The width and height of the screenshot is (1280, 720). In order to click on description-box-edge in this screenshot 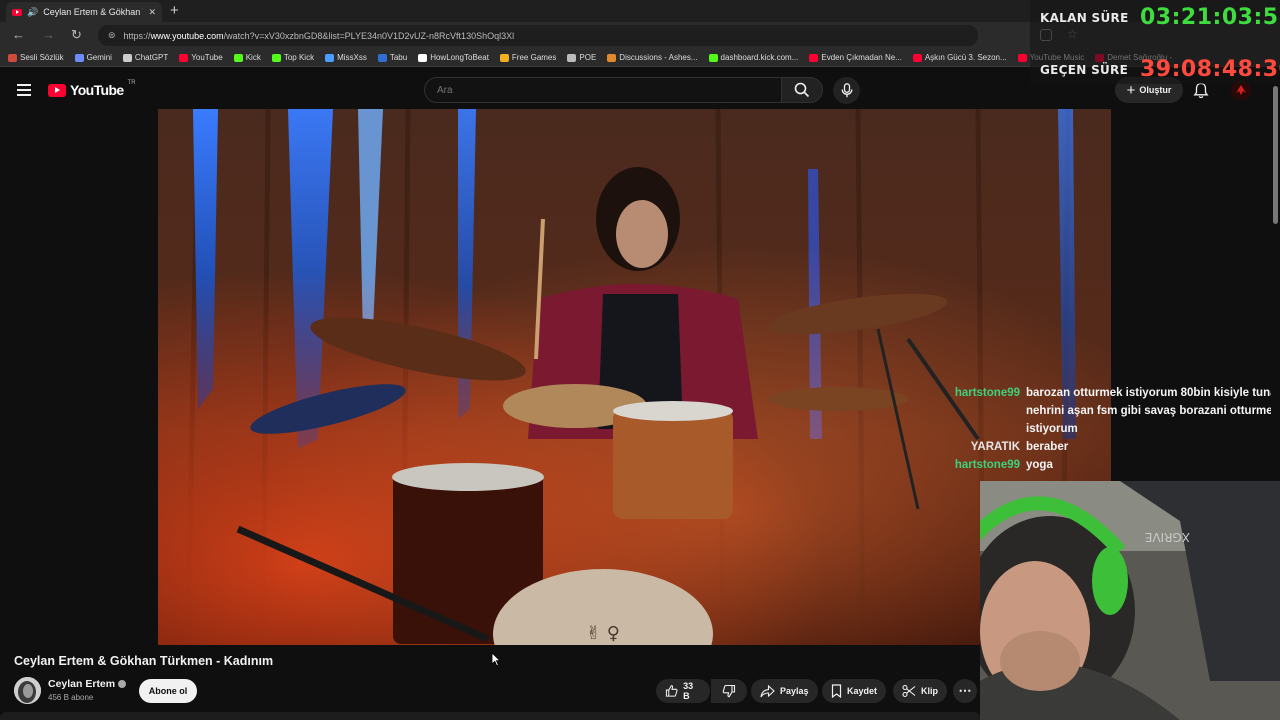, I will do `click(490, 716)`.